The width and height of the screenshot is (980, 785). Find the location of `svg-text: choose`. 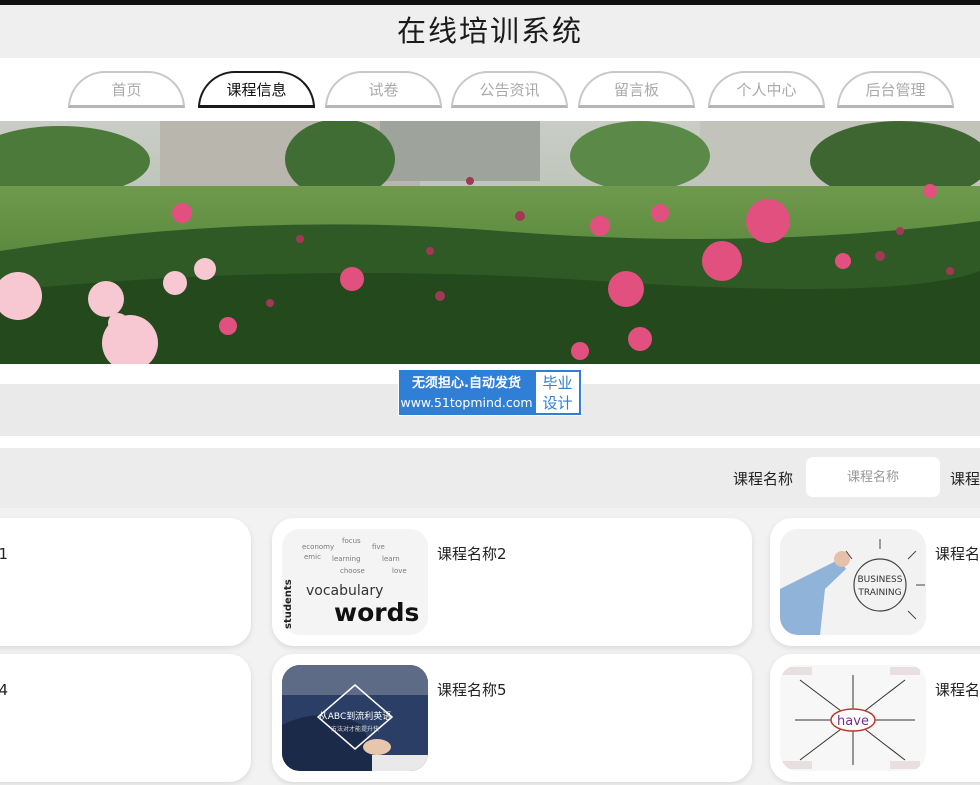

svg-text: choose is located at coordinates (352, 571).